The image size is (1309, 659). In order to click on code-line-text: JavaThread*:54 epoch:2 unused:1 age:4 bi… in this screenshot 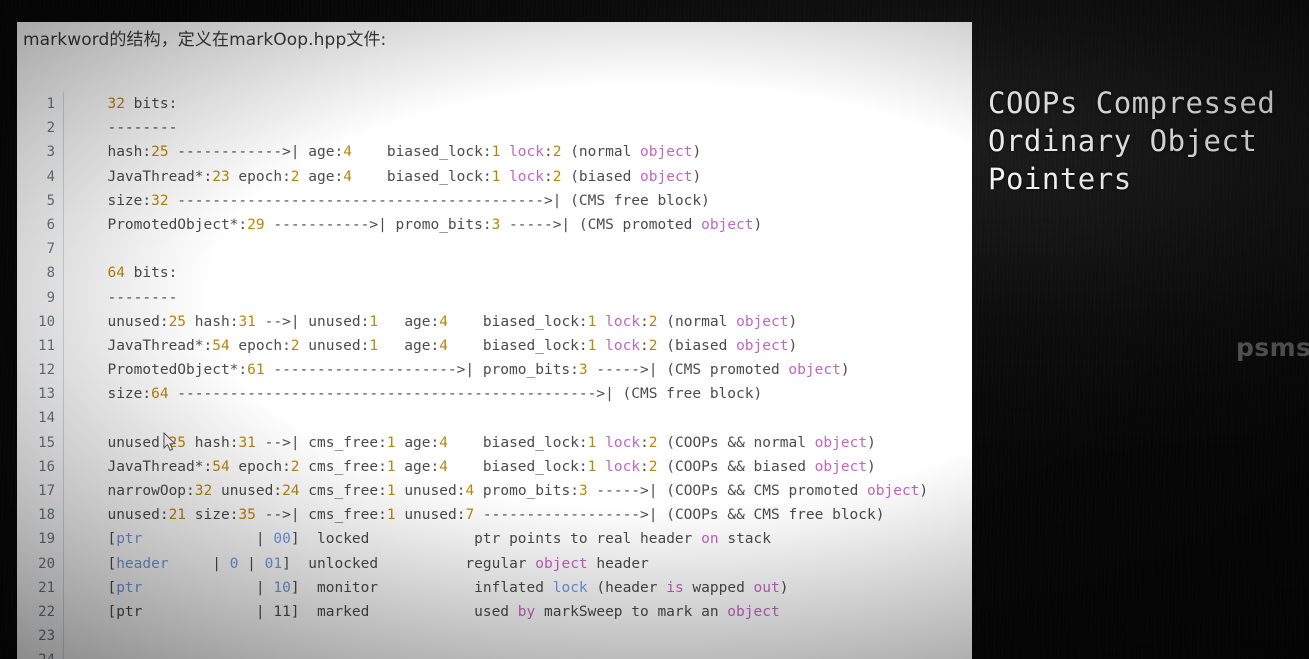, I will do `click(430, 346)`.